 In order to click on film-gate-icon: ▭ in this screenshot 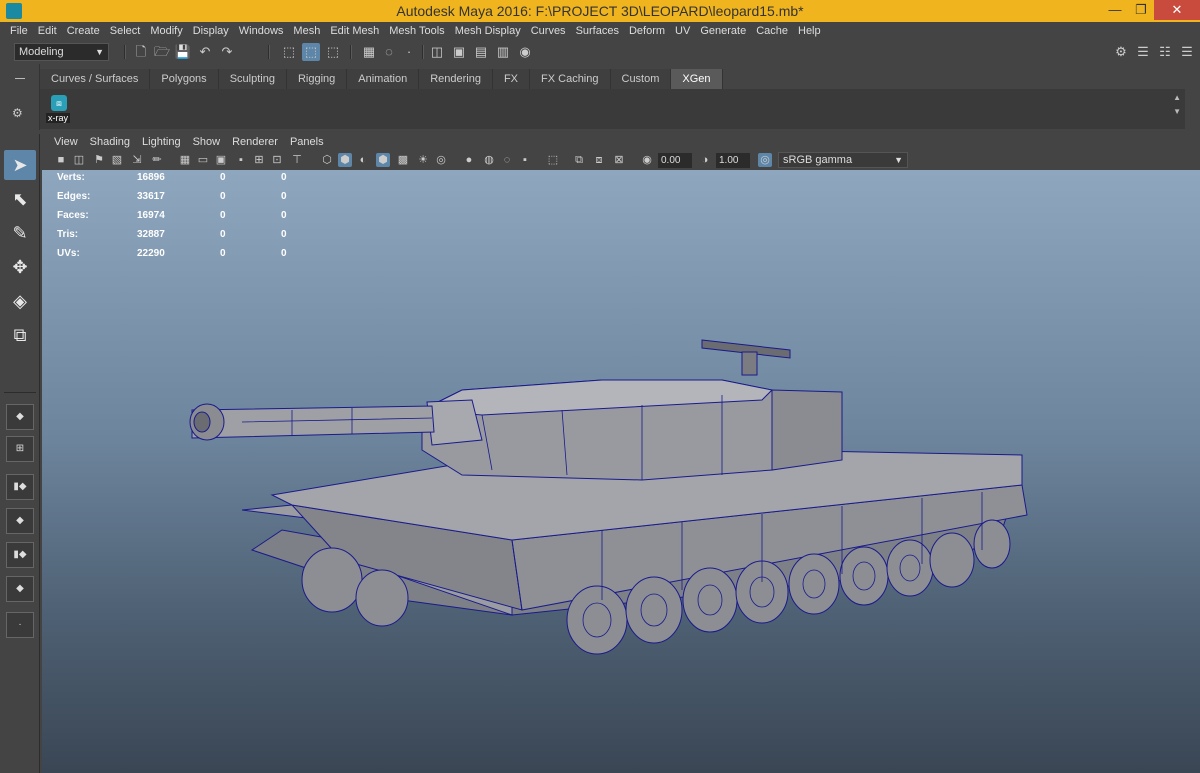, I will do `click(203, 160)`.